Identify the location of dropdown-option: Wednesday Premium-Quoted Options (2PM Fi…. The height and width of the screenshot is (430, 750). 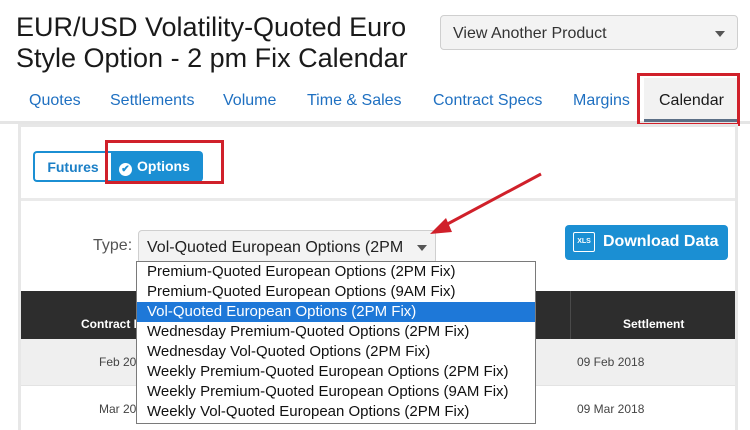
(336, 332).